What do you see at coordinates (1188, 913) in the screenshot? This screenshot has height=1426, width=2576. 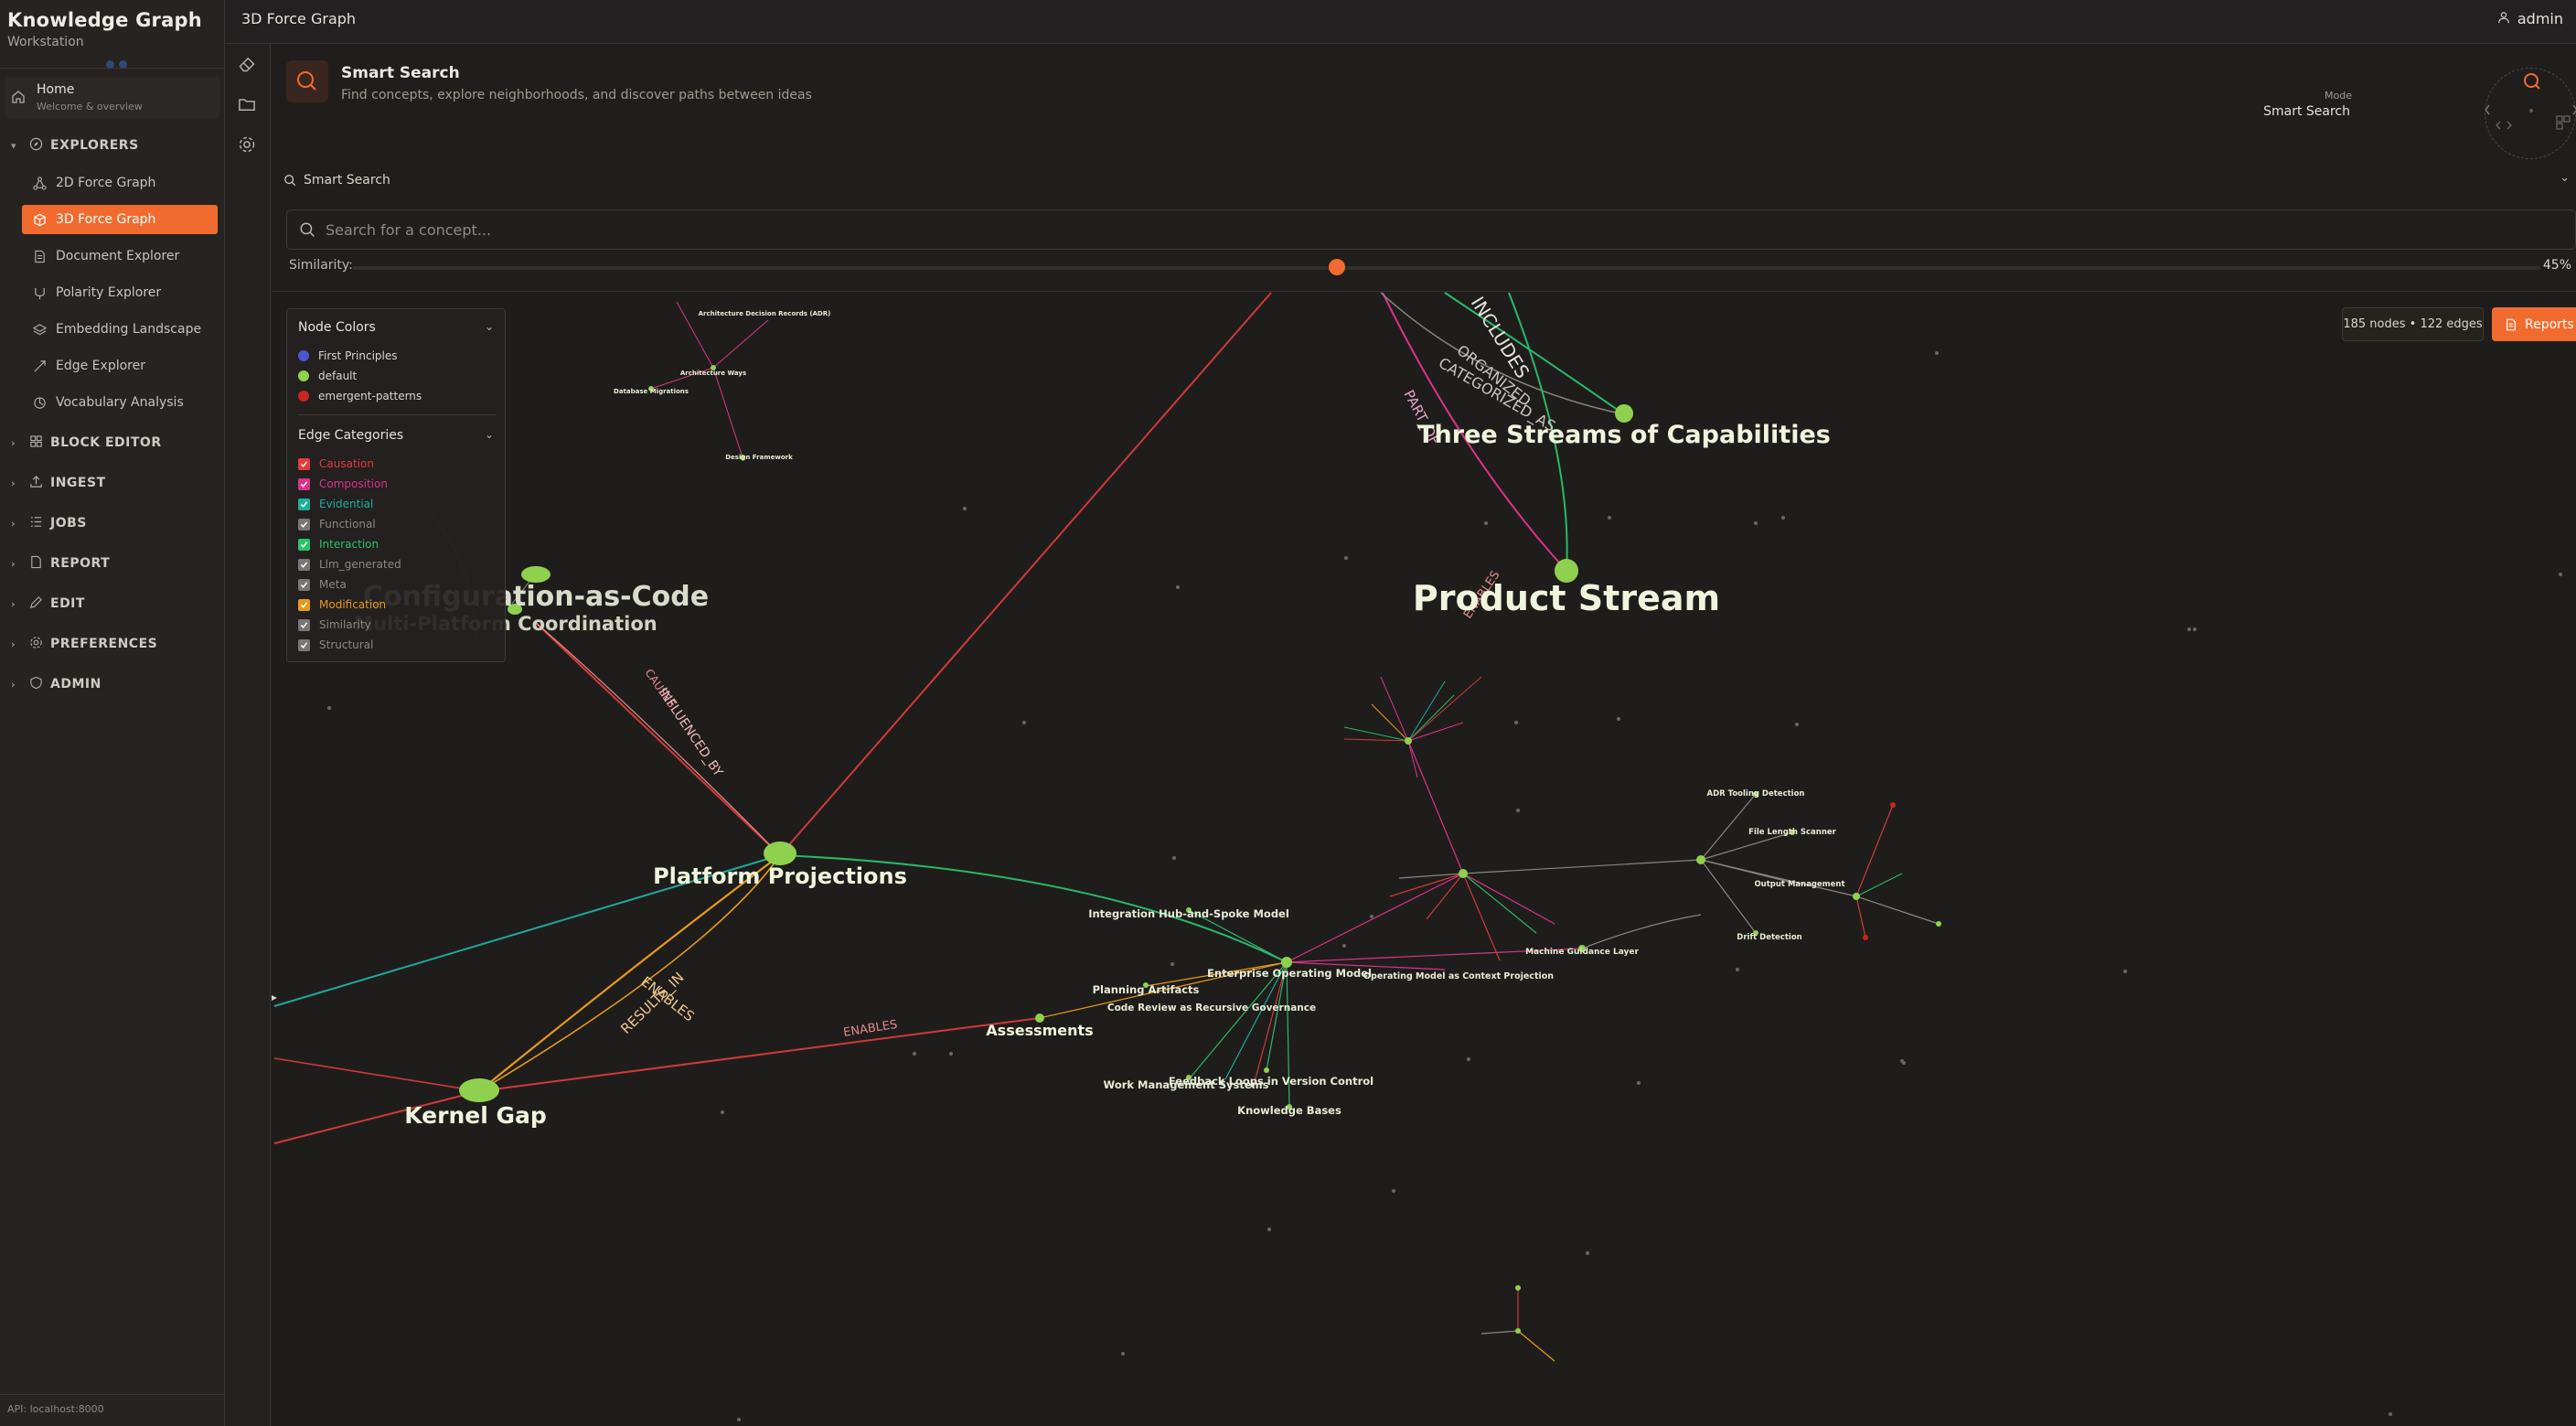 I see `node-label: Integration Hub-and-Spoke Model` at bounding box center [1188, 913].